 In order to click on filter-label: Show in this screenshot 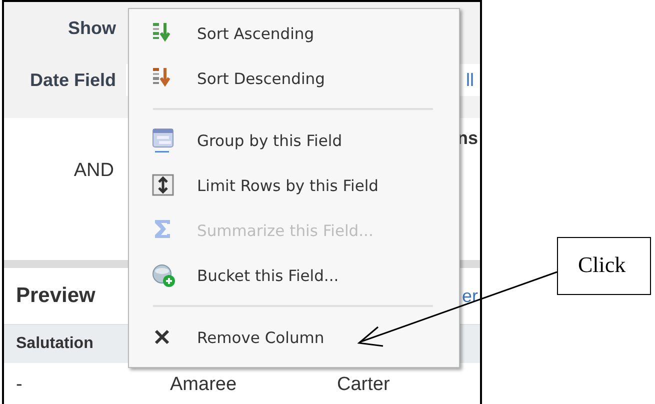, I will do `click(91, 28)`.